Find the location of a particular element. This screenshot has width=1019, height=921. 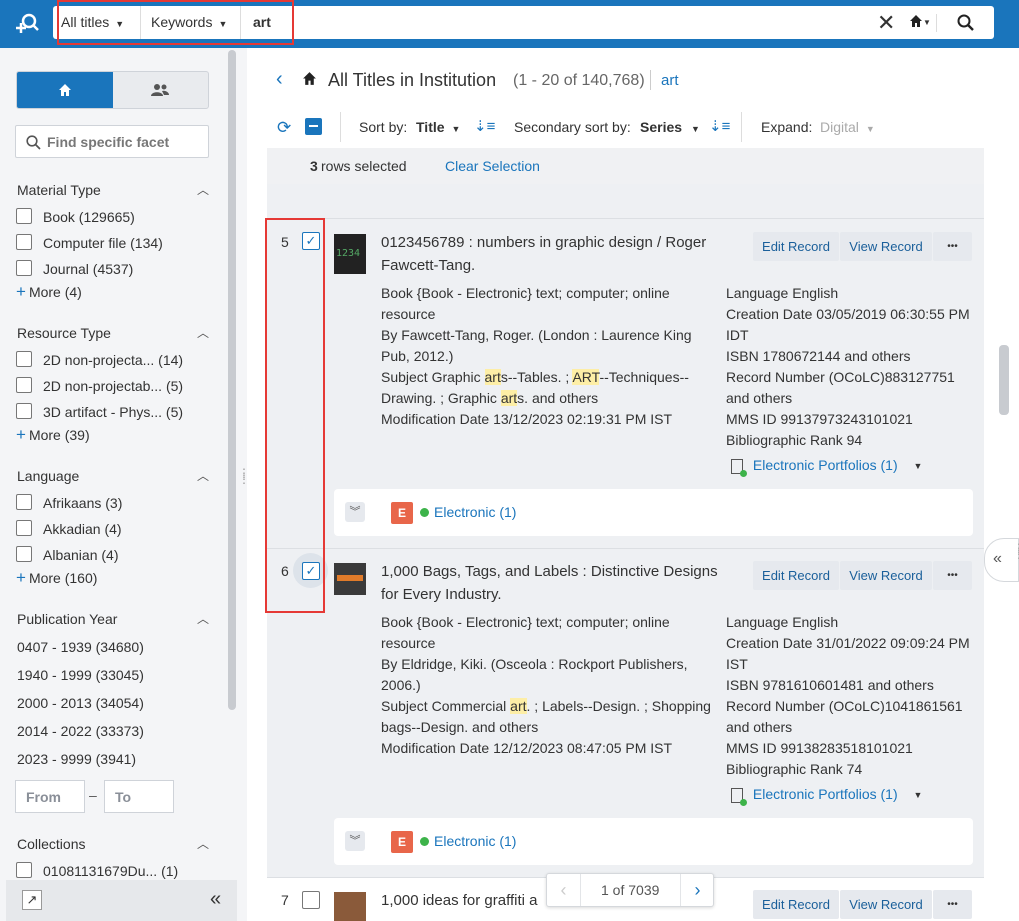

sidebar-scrollbar is located at coordinates (232, 380).